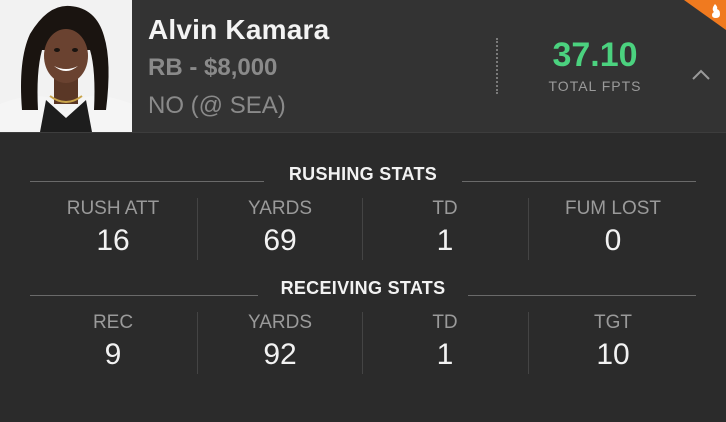  Describe the element at coordinates (280, 354) in the screenshot. I see `stat-value: 92` at that location.